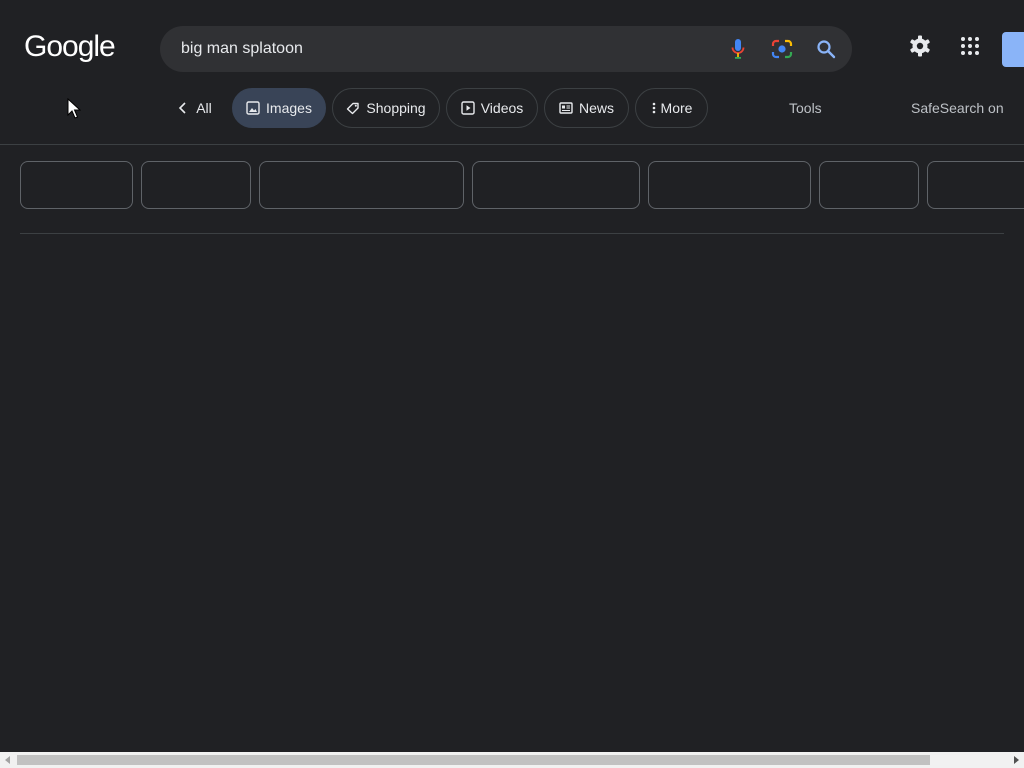  I want to click on tab-images: Images, so click(279, 108).